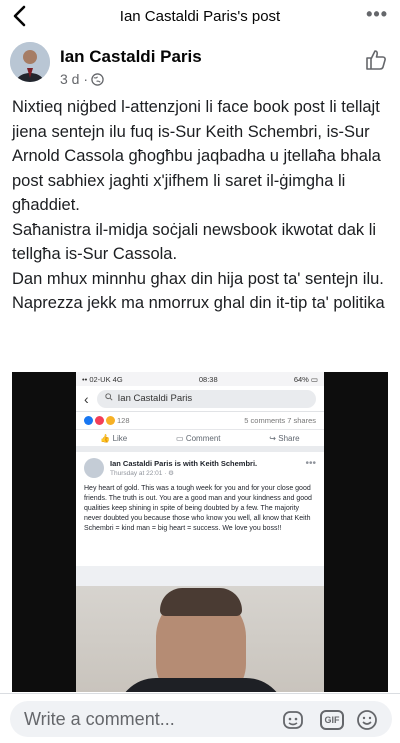 Image resolution: width=400 pixels, height=743 pixels. Describe the element at coordinates (86, 398) in the screenshot. I see `inner-back-icon: ‹` at that location.